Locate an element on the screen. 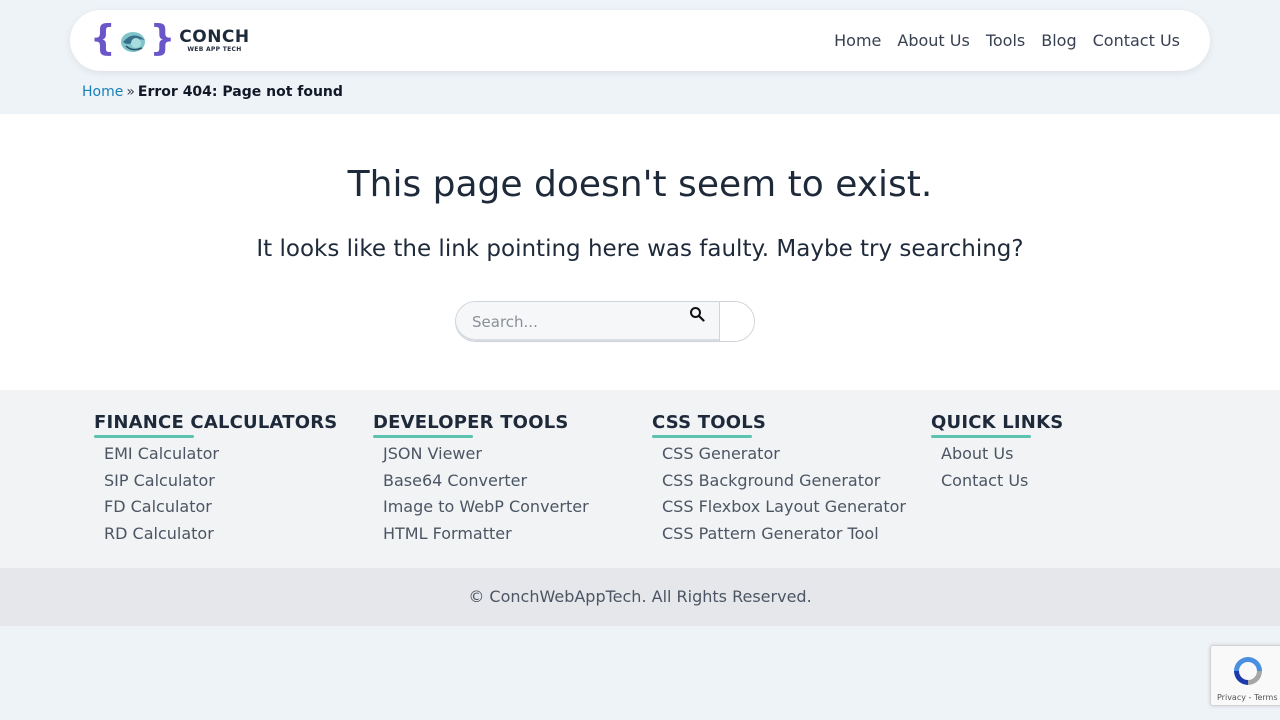  logo-main-text: CONCH is located at coordinates (214, 36).